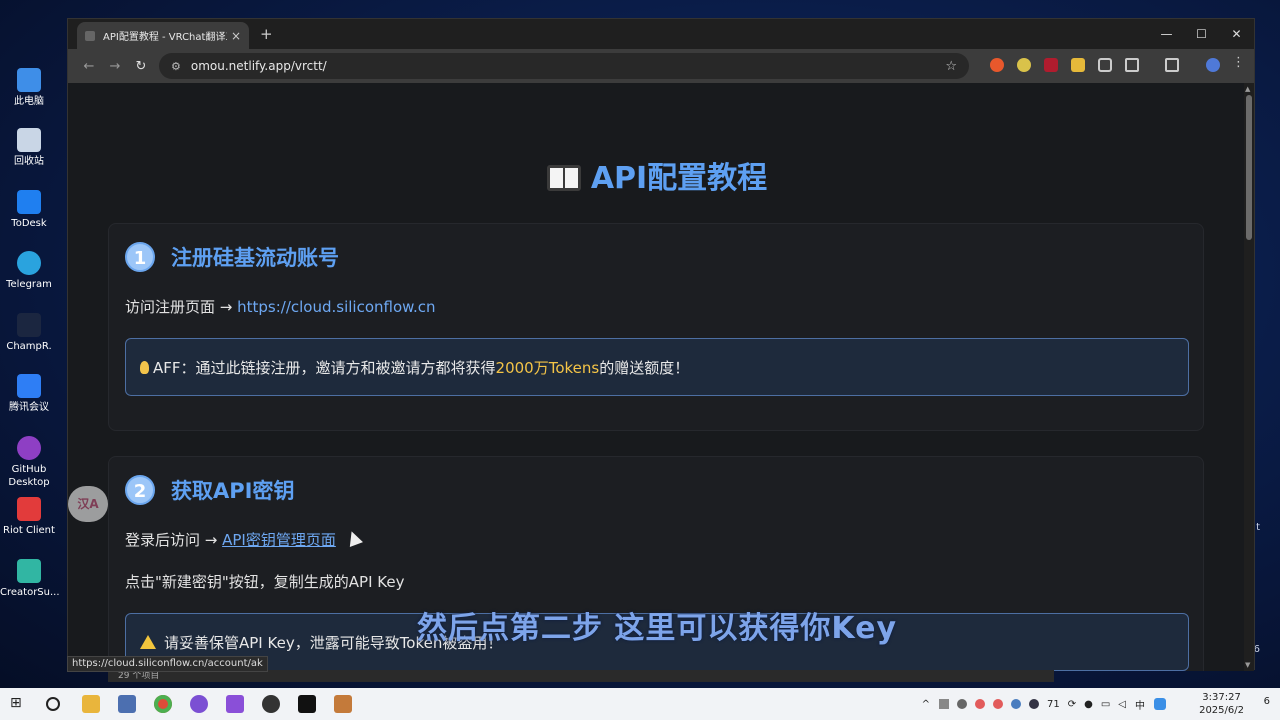 This screenshot has width=1280, height=720. Describe the element at coordinates (1249, 167) in the screenshot. I see `scrollbar-thumb` at that location.